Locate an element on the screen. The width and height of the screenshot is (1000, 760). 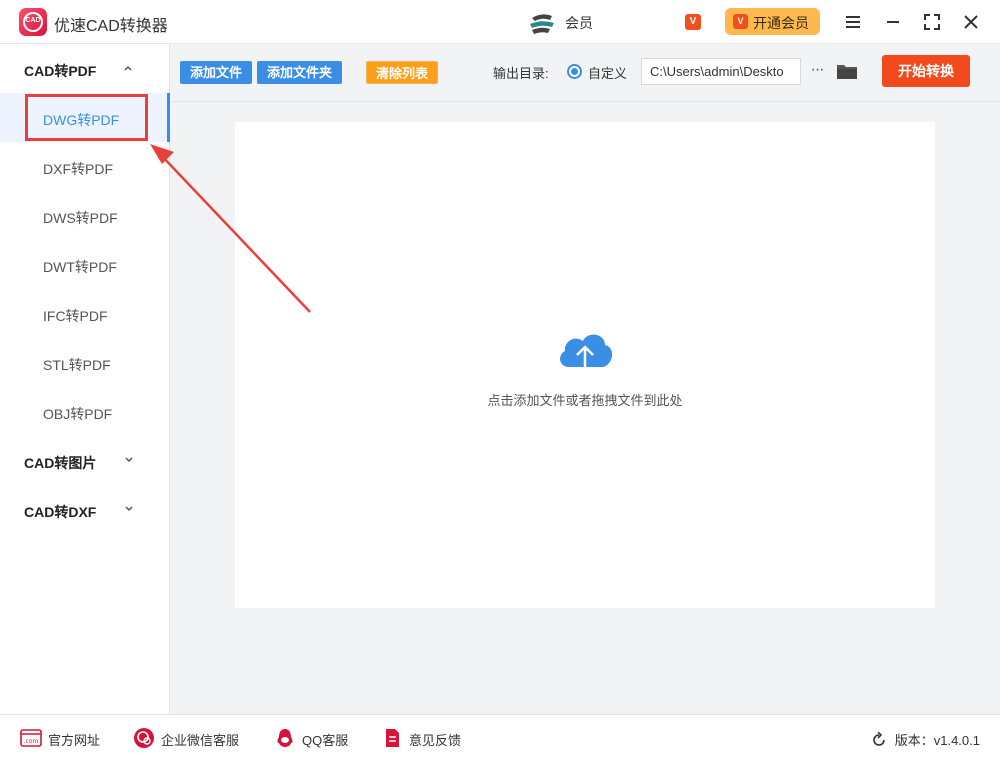
start-convert-button: 开始转换 is located at coordinates (926, 71).